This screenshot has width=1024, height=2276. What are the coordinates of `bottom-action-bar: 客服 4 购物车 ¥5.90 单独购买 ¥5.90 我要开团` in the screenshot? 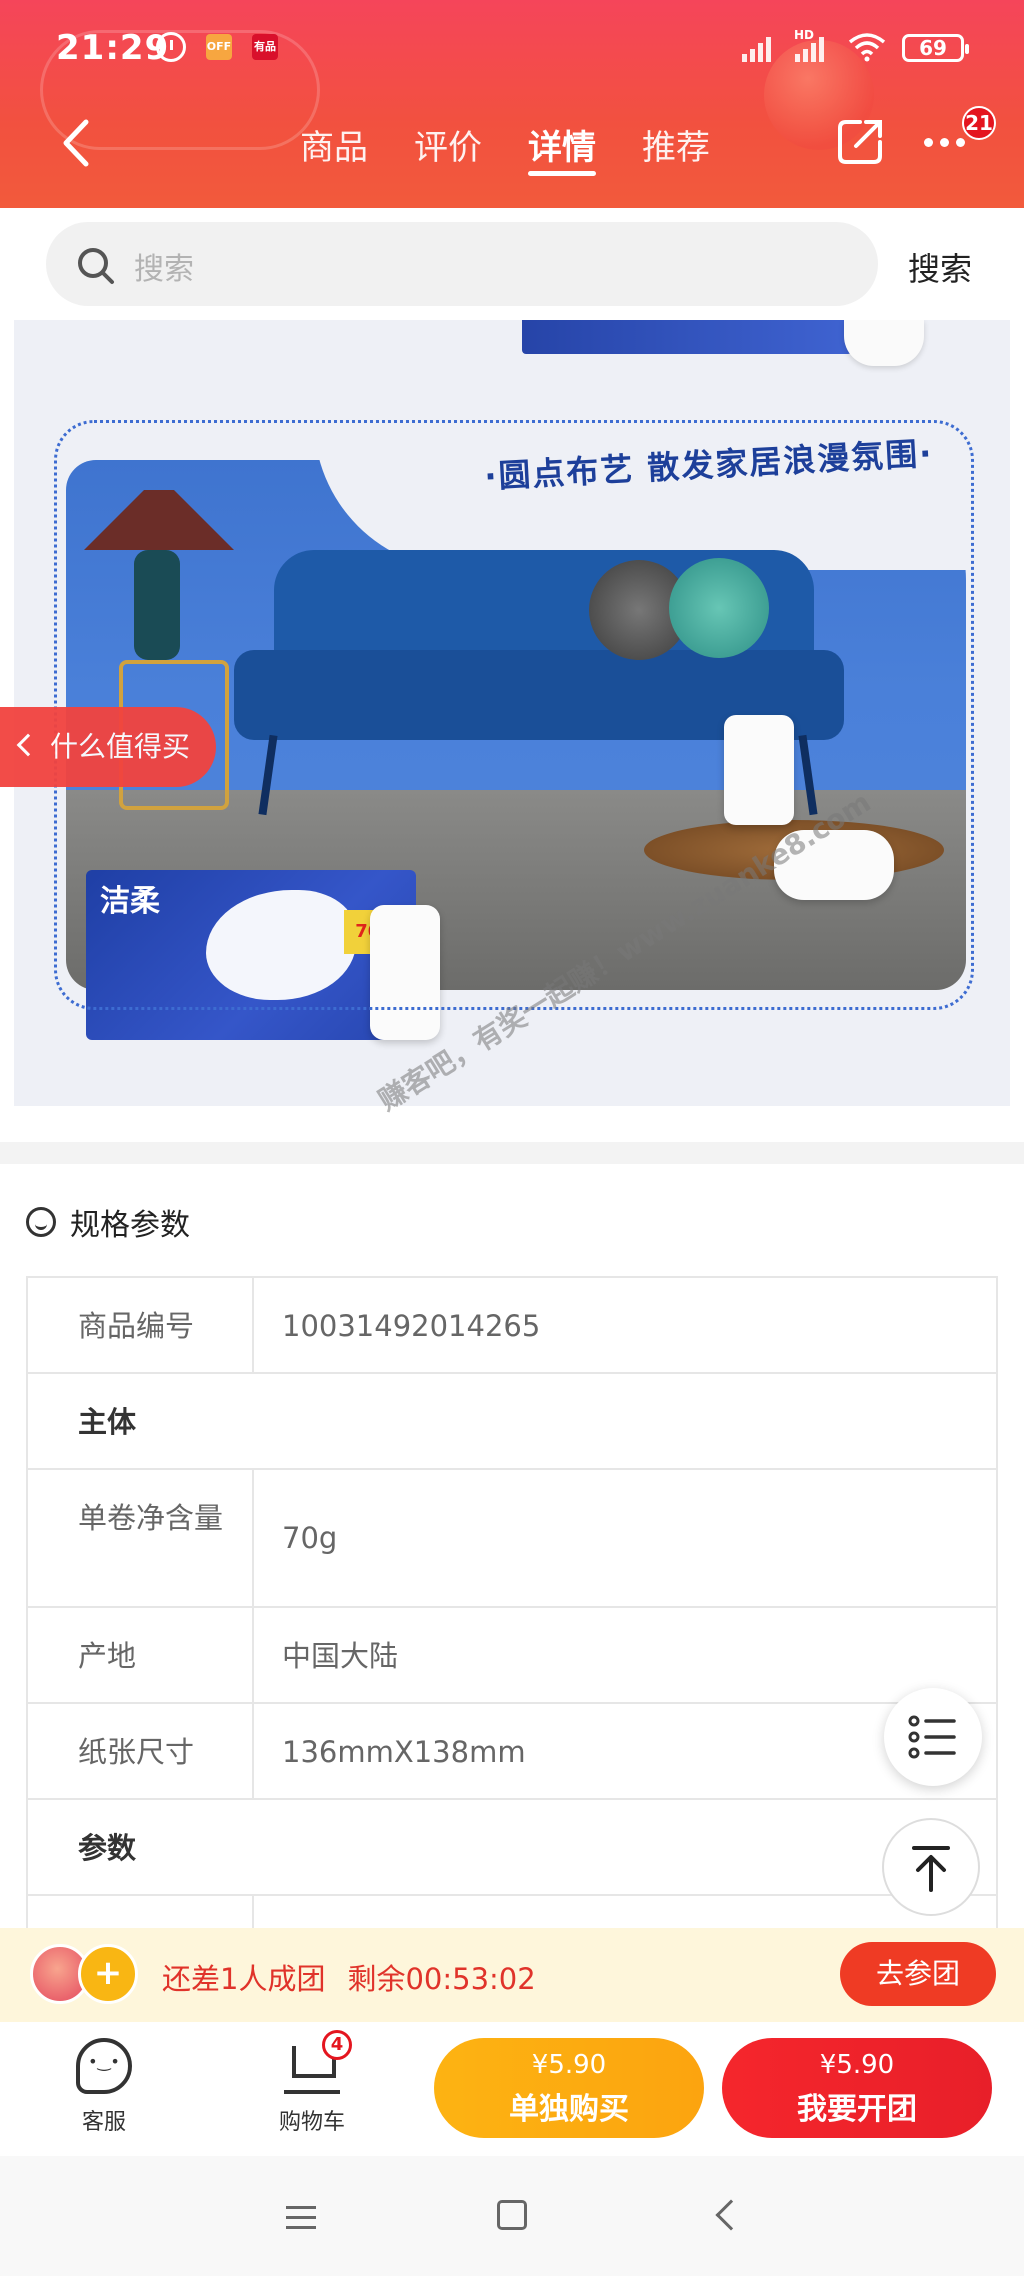 It's located at (512, 2089).